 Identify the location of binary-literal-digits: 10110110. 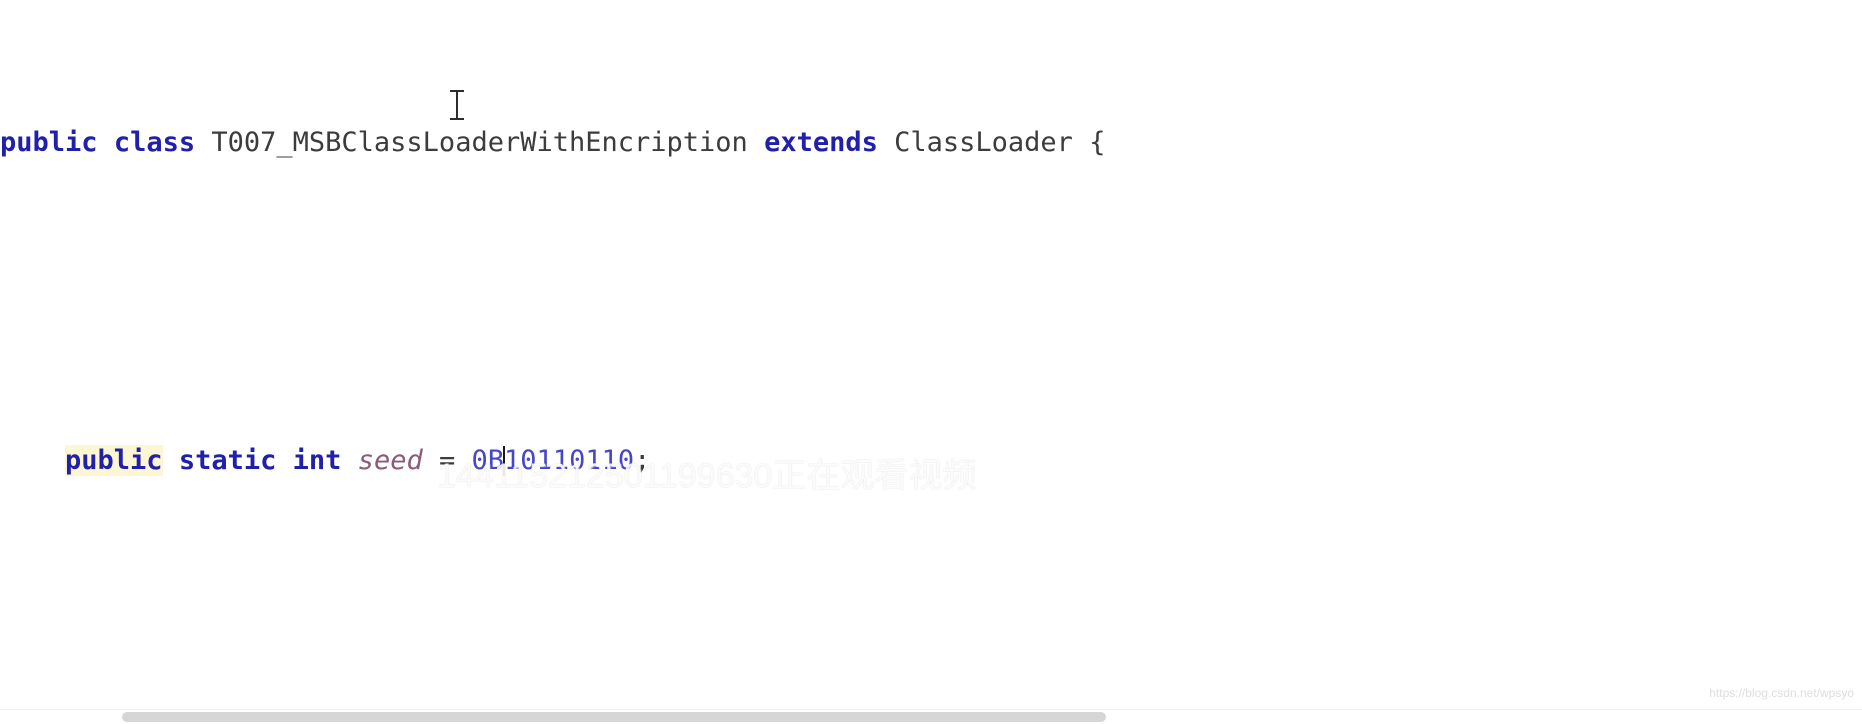
(569, 461).